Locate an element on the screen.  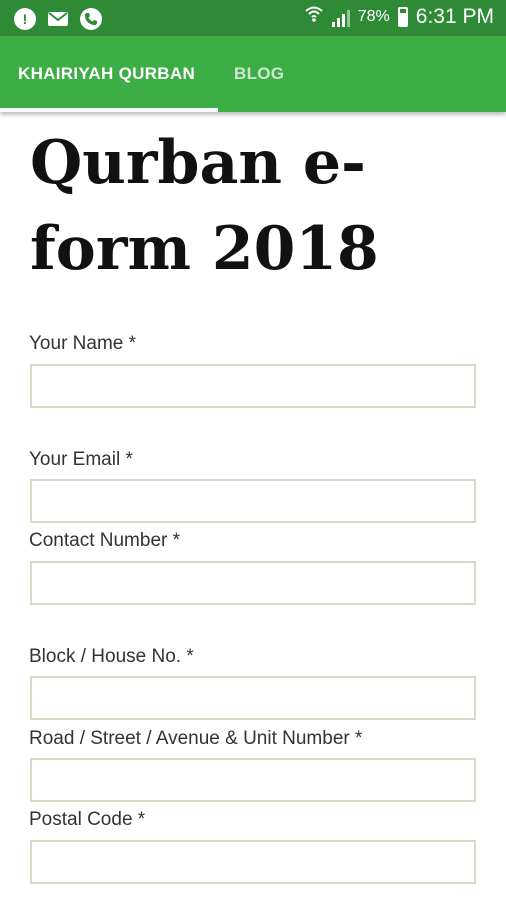
name-input is located at coordinates (253, 386).